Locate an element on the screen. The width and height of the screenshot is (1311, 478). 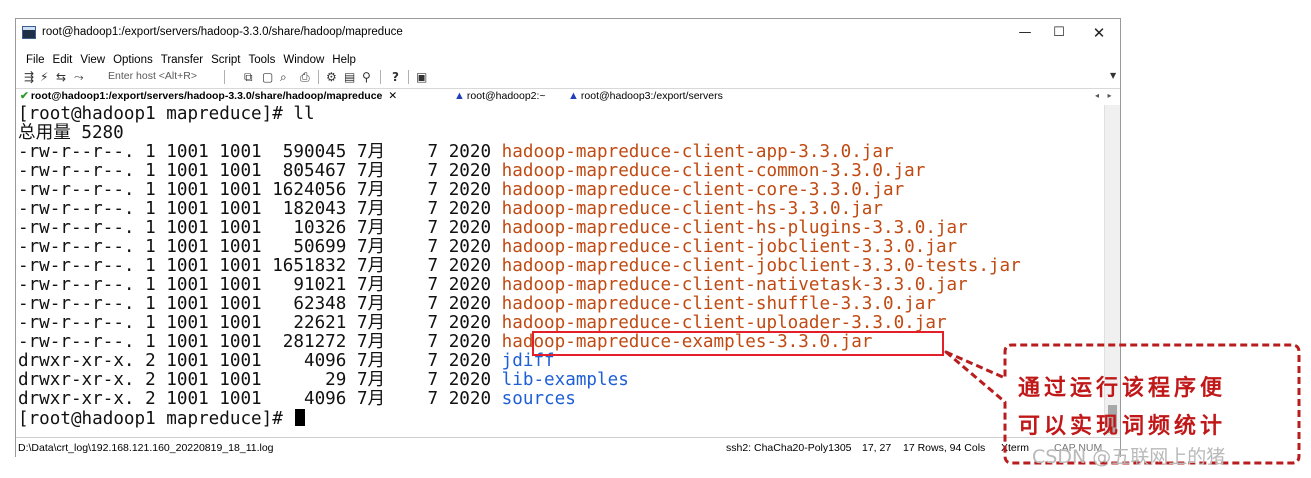
callout-text: 通过运行该程序便 可以实现词频统计 is located at coordinates (1159, 408).